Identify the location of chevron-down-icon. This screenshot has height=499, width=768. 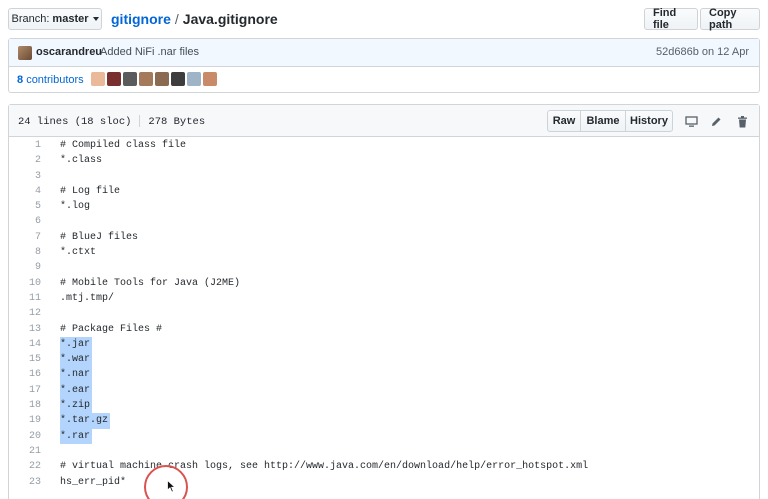
(95, 19).